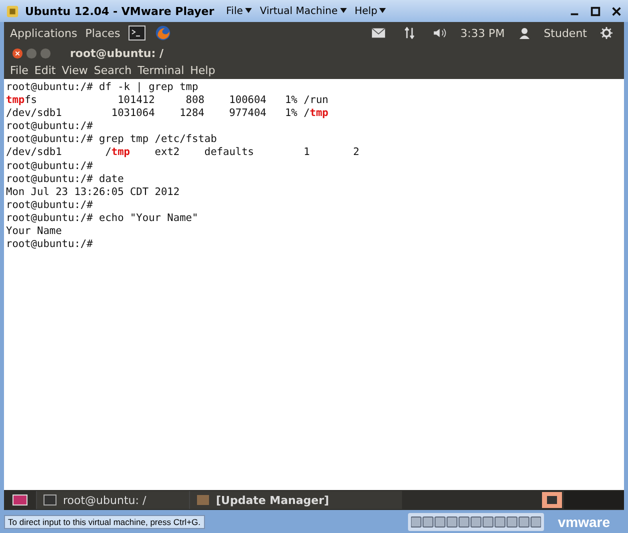  What do you see at coordinates (20, 500) in the screenshot?
I see `desktop-icon` at bounding box center [20, 500].